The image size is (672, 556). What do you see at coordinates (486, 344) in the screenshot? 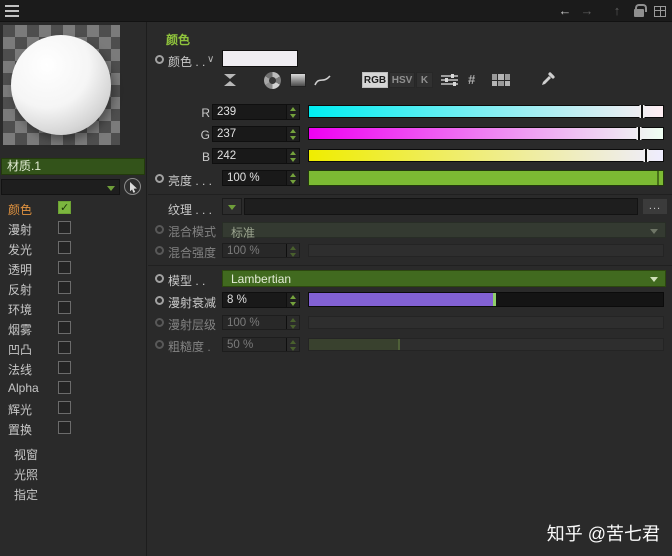
I see `roughness-slider` at bounding box center [486, 344].